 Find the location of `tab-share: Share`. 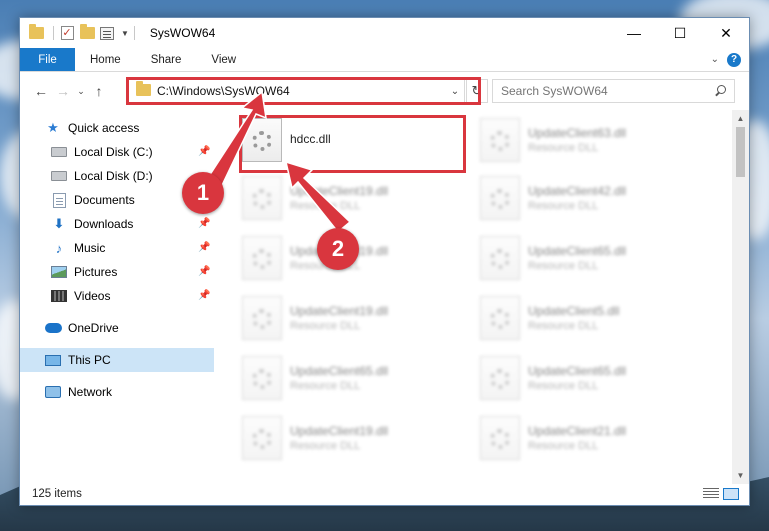

tab-share: Share is located at coordinates (166, 59).